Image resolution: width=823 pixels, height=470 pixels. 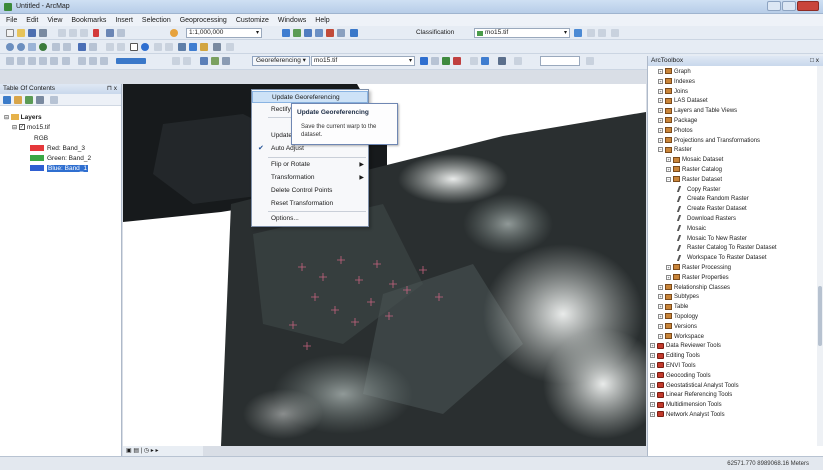 I want to click on layers-group: ⊟ Layers, so click(x=23, y=118).